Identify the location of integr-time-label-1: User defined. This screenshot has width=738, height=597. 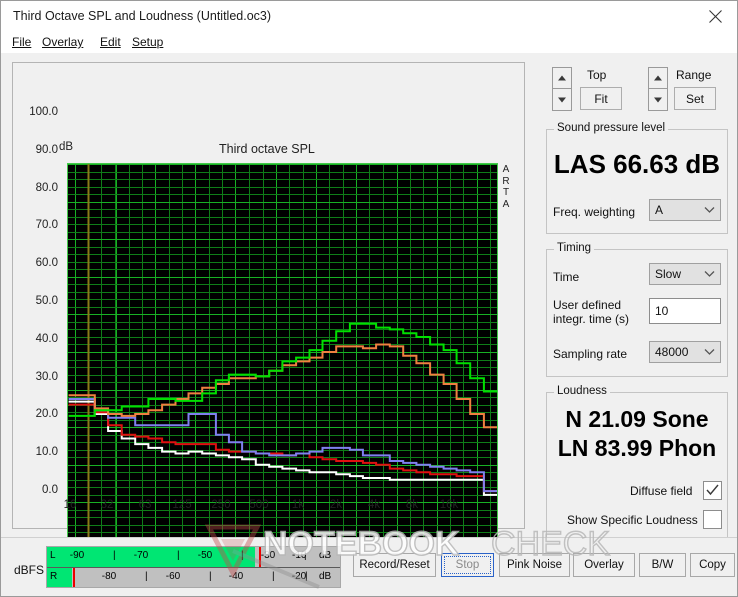
(587, 305).